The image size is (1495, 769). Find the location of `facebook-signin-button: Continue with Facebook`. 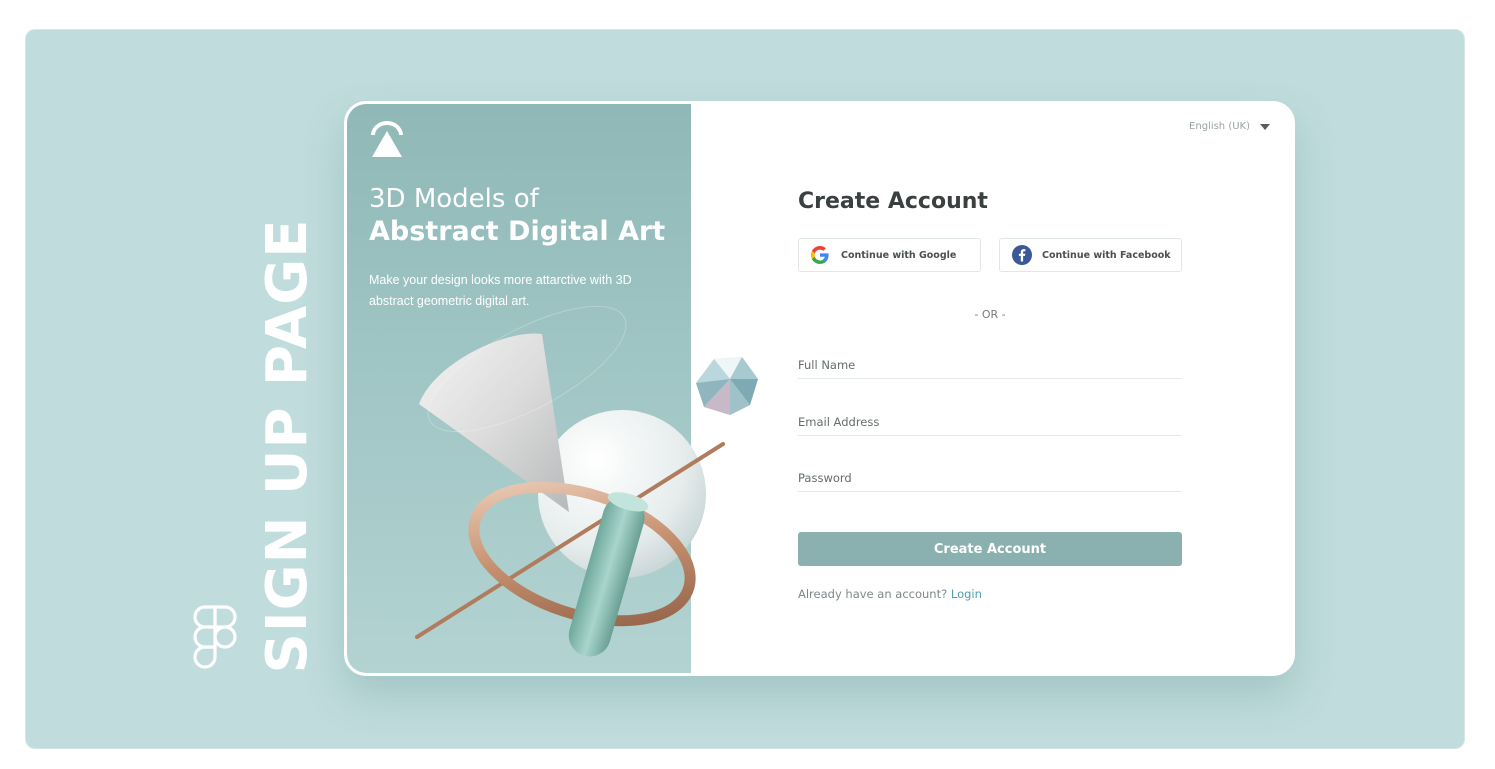

facebook-signin-button: Continue with Facebook is located at coordinates (1090, 255).